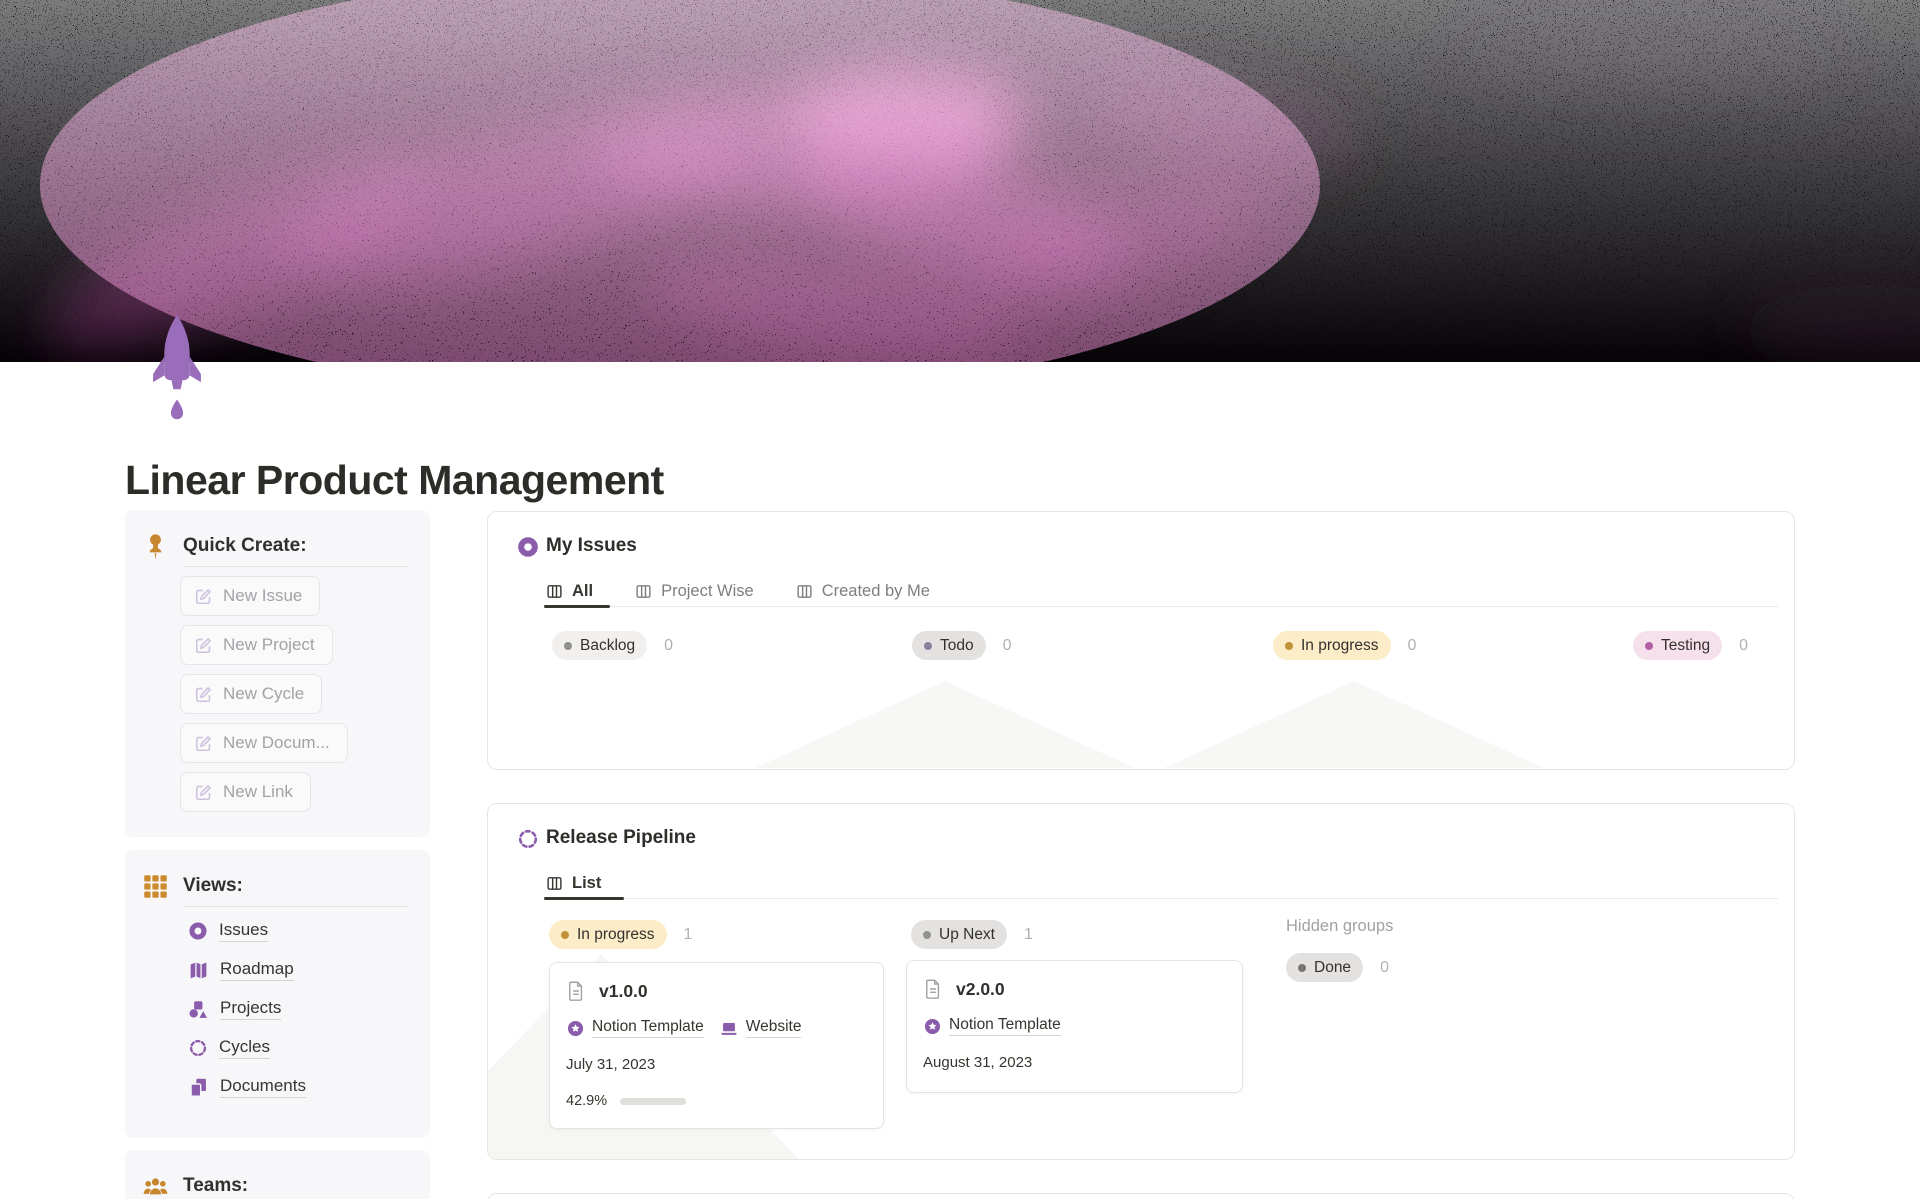 This screenshot has height=1199, width=1920. I want to click on item-links: Notion Template, so click(992, 1026).